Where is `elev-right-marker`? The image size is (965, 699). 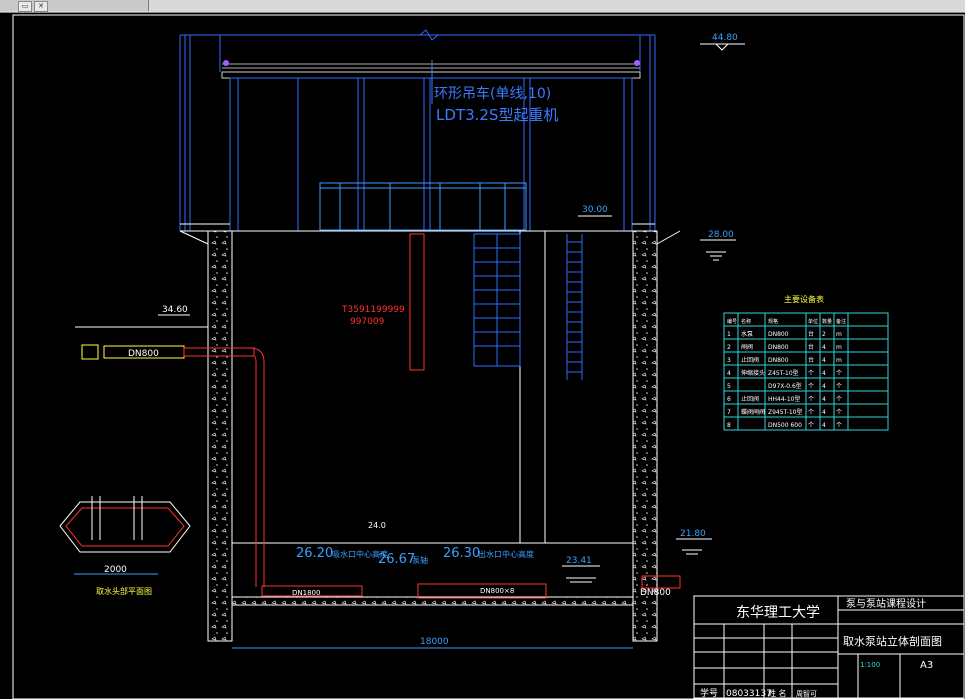 elev-right-marker is located at coordinates (718, 250).